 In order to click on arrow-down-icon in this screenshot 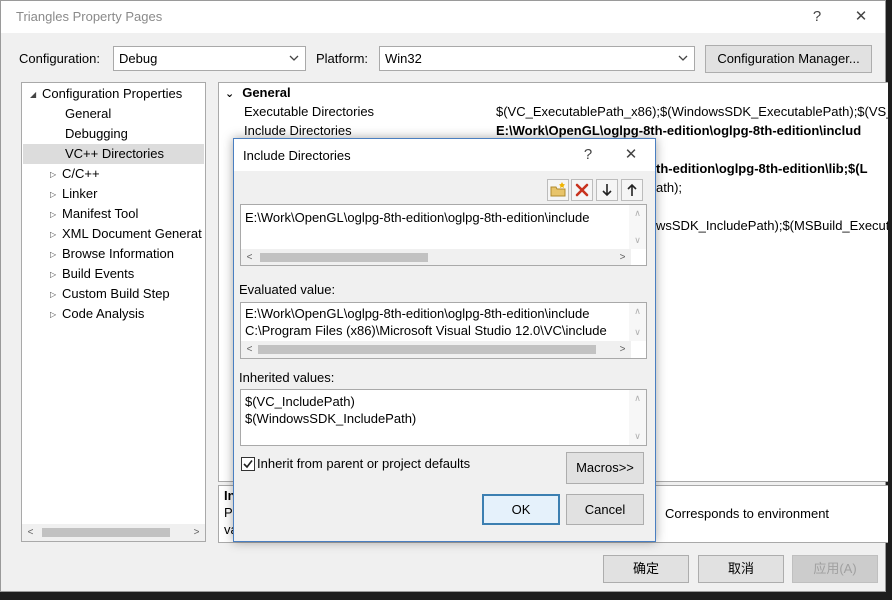, I will do `click(607, 190)`.